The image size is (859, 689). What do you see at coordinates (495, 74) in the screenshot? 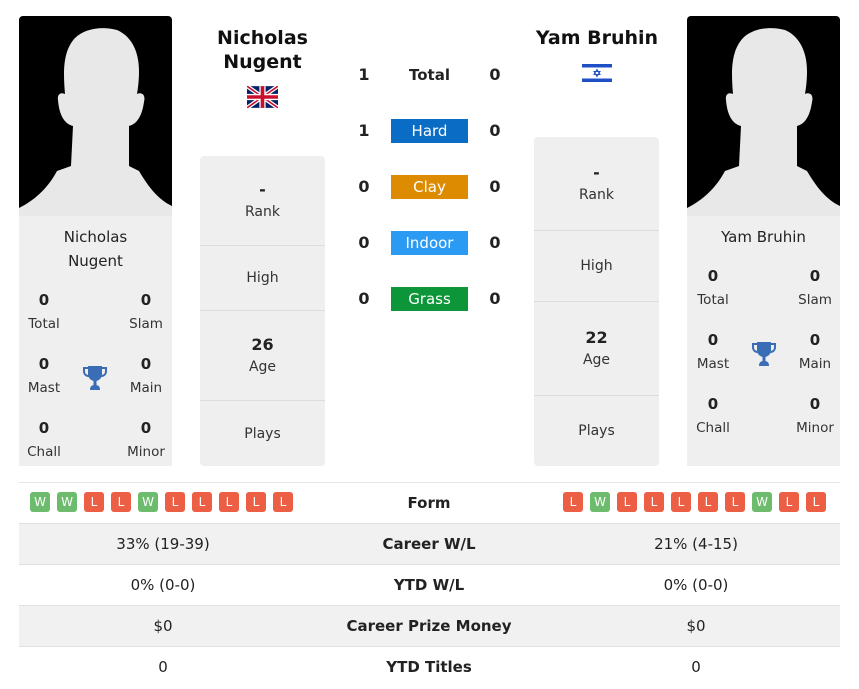
I see `h2h-total-p2: 0` at bounding box center [495, 74].